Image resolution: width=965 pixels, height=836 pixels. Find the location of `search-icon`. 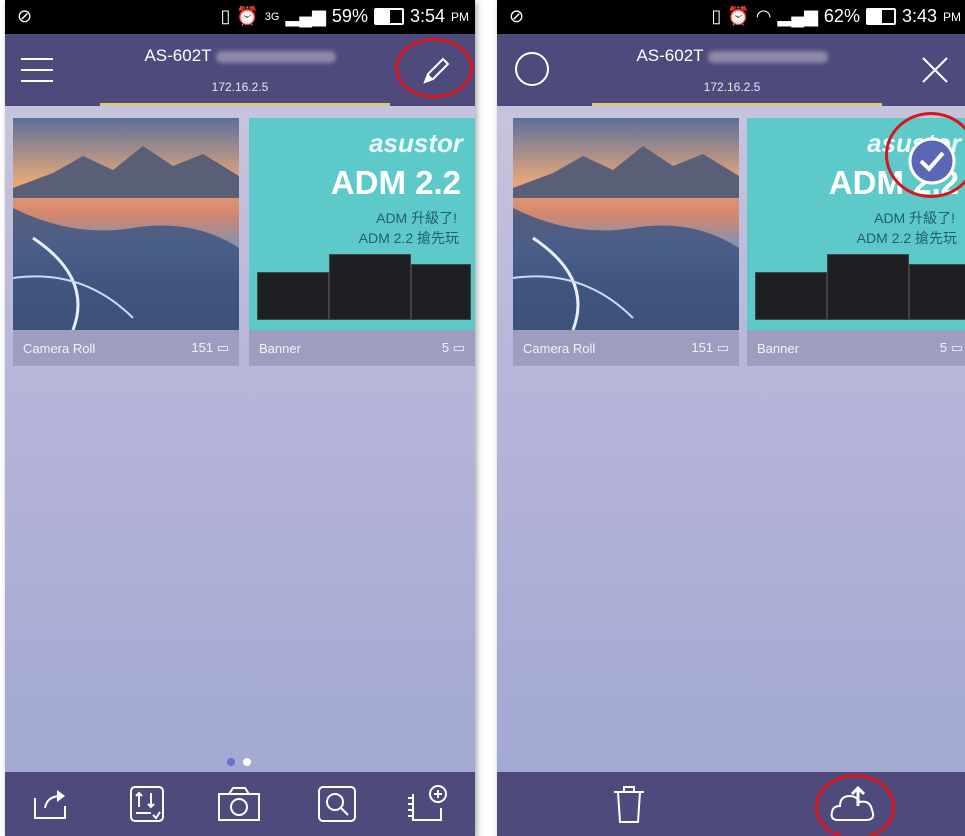

search-icon is located at coordinates (337, 804).